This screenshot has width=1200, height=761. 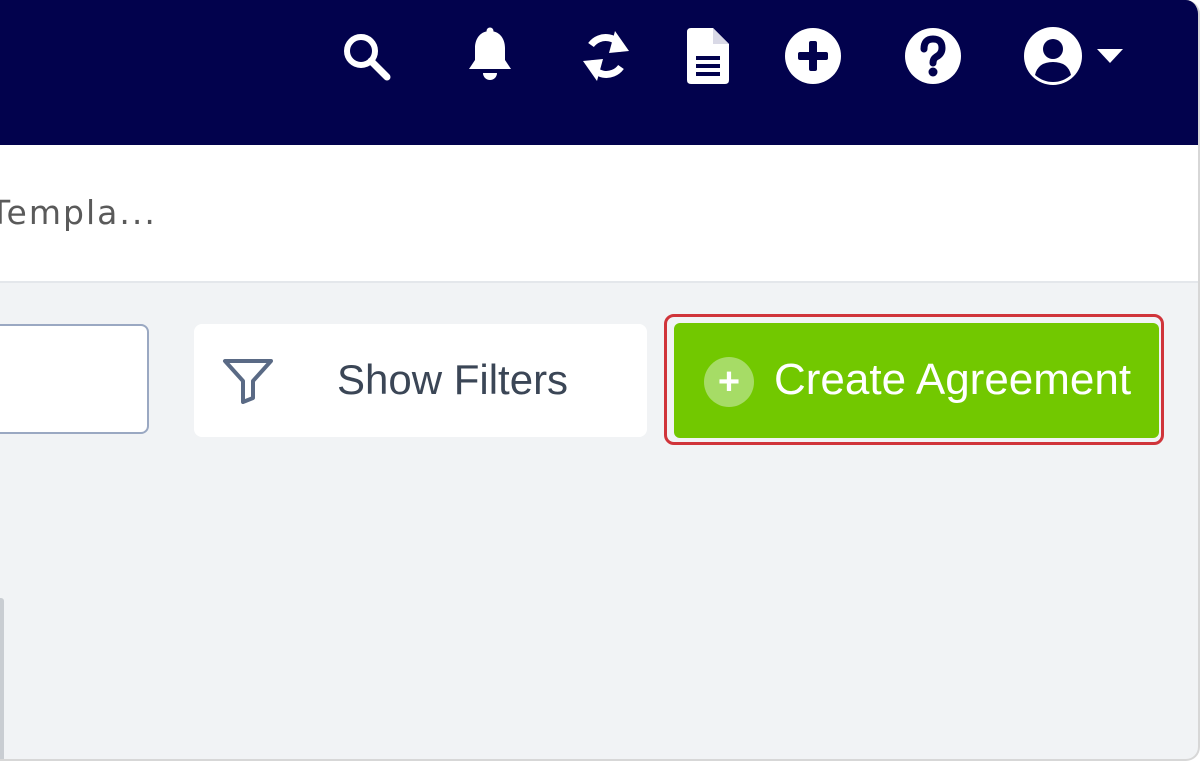 What do you see at coordinates (2, 678) in the screenshot?
I see `scrollbar-edge` at bounding box center [2, 678].